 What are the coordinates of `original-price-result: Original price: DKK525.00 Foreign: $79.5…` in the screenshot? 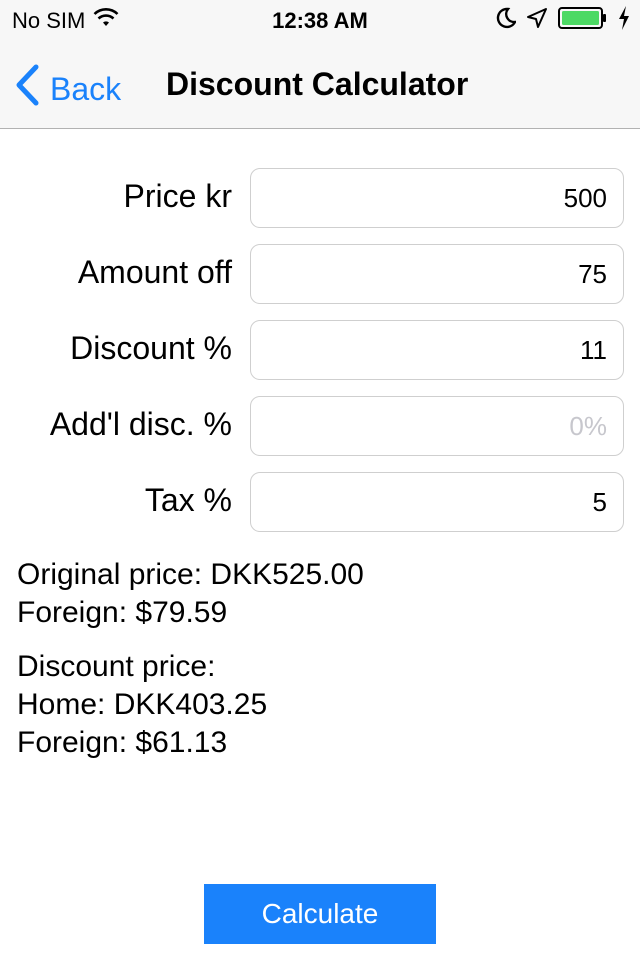 It's located at (190, 594).